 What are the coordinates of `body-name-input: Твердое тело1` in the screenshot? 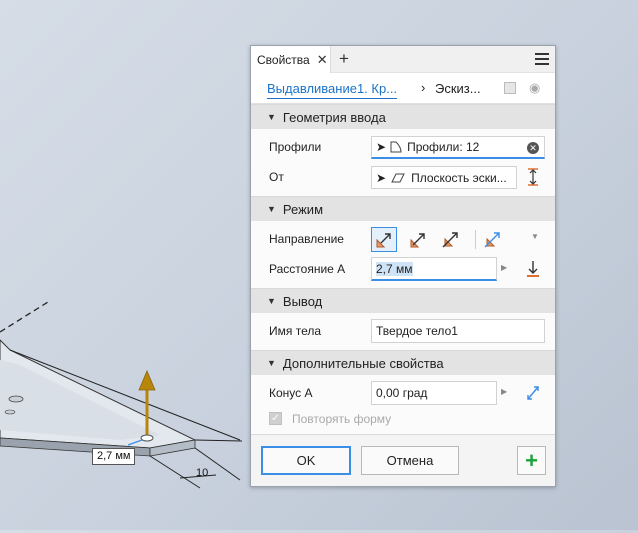 It's located at (458, 331).